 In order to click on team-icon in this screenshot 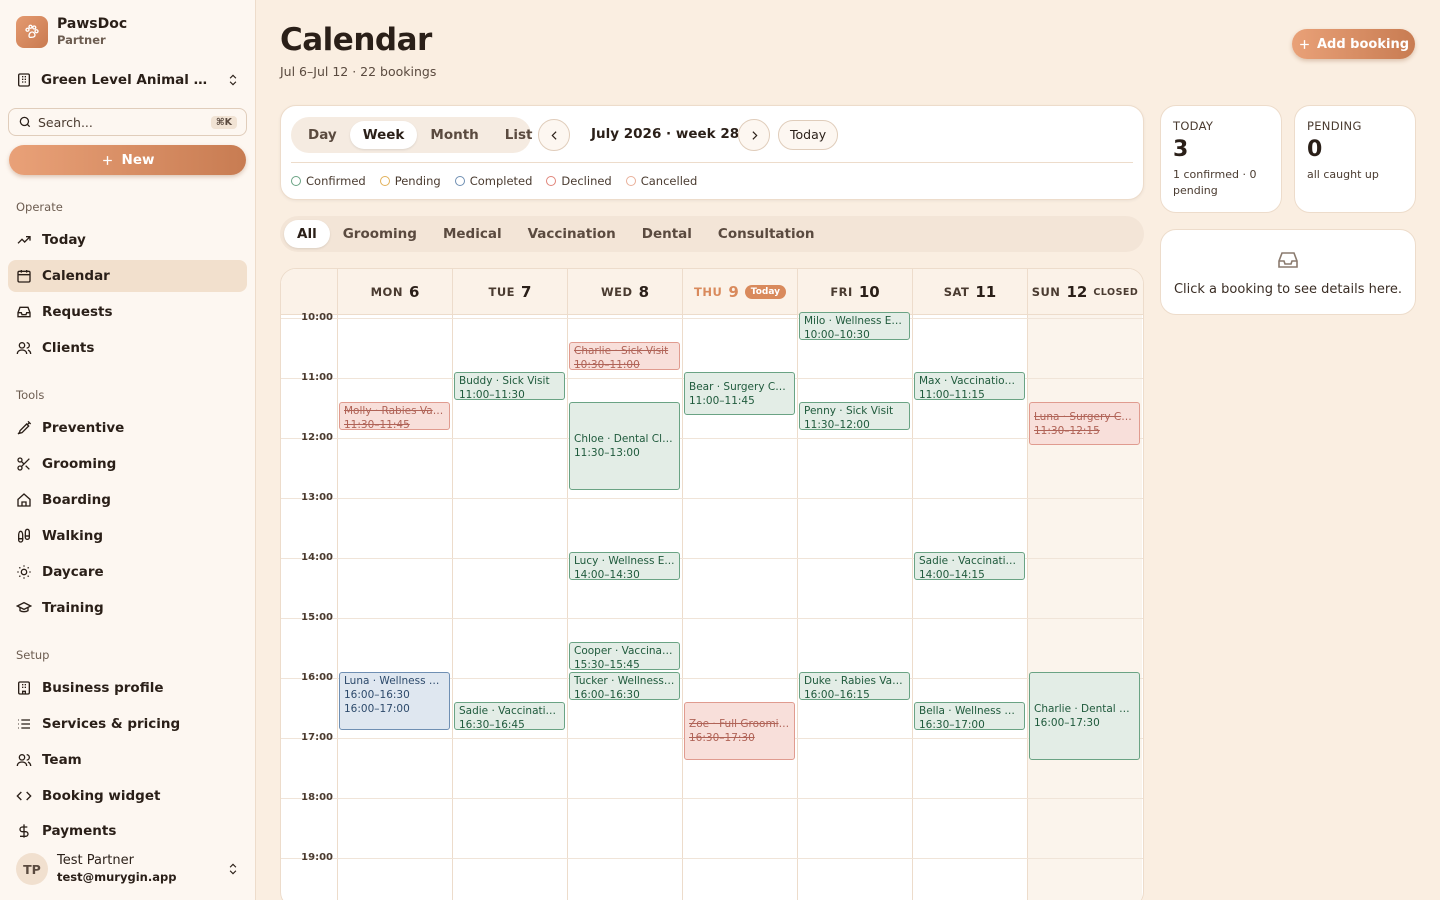, I will do `click(24, 760)`.